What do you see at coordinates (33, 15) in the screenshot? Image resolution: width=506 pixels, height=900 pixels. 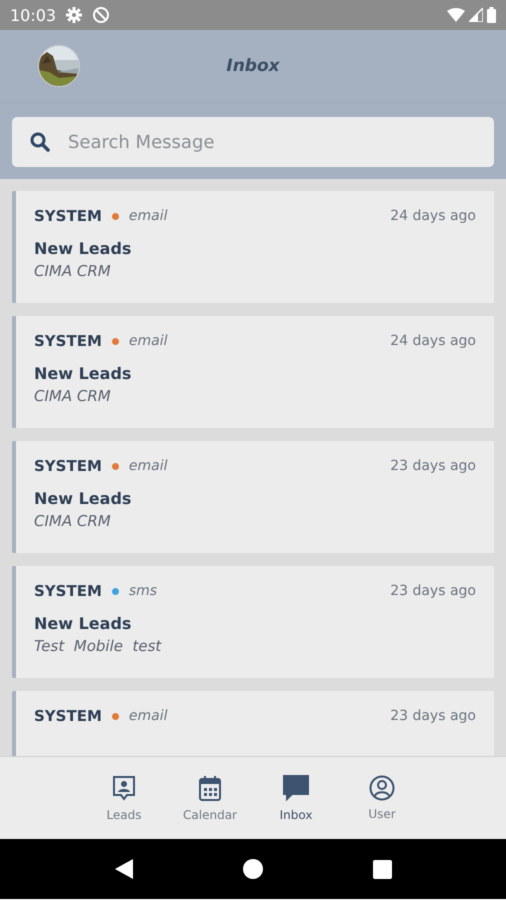 I see `status-time: 10:03` at bounding box center [33, 15].